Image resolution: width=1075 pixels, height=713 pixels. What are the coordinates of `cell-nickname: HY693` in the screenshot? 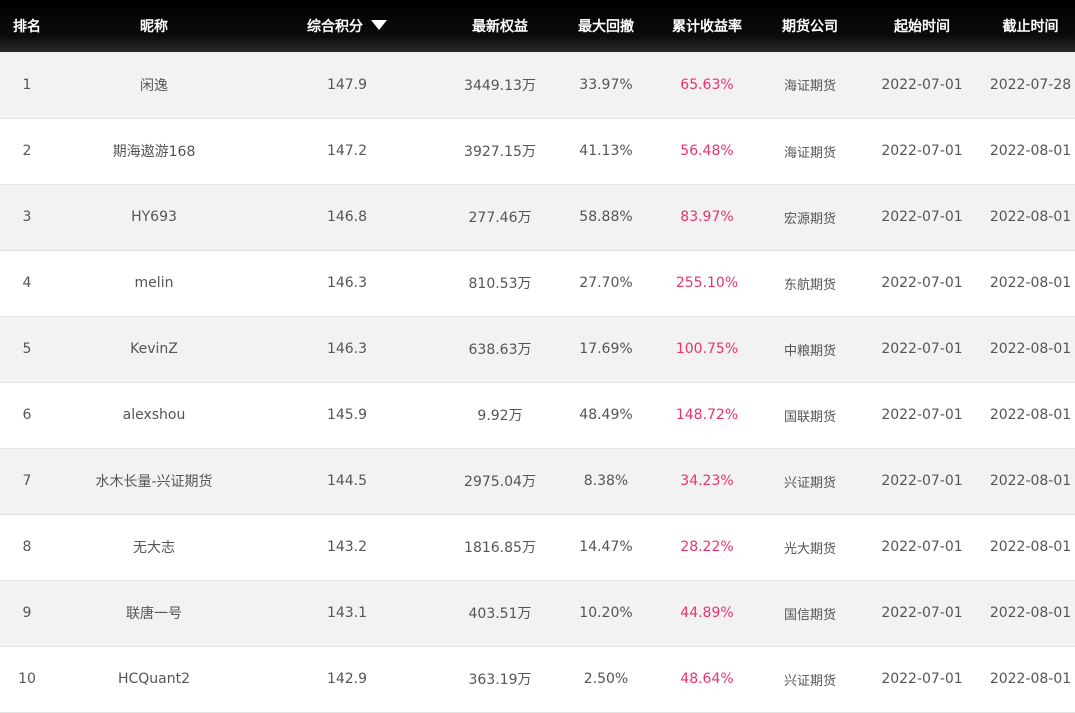 It's located at (154, 217).